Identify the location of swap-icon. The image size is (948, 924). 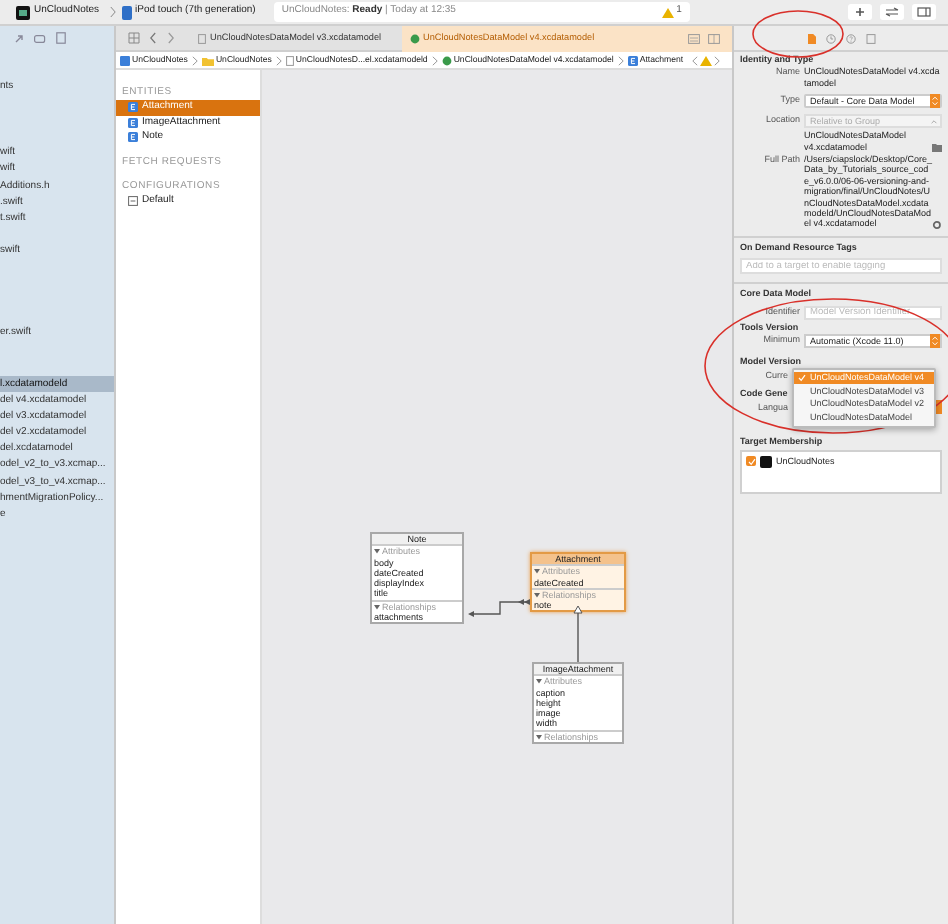
(892, 12).